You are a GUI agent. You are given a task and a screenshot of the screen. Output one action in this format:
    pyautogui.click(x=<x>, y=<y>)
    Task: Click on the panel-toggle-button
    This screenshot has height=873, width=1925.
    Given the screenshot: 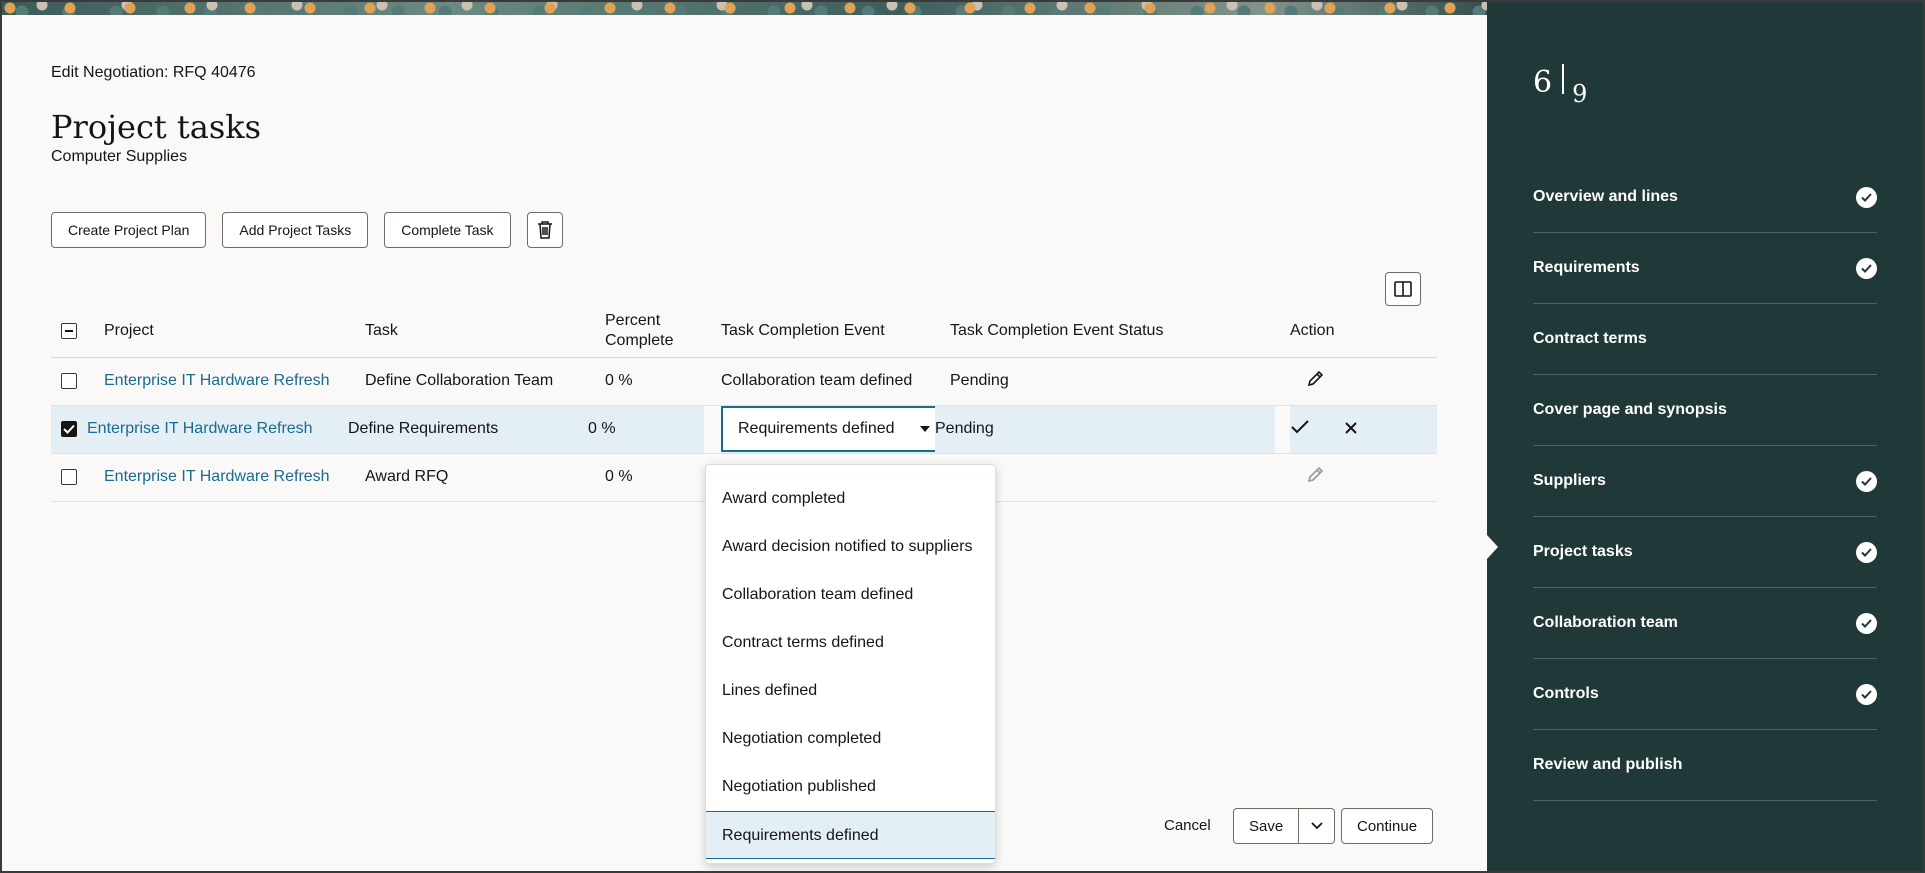 What is the action you would take?
    pyautogui.click(x=1403, y=289)
    